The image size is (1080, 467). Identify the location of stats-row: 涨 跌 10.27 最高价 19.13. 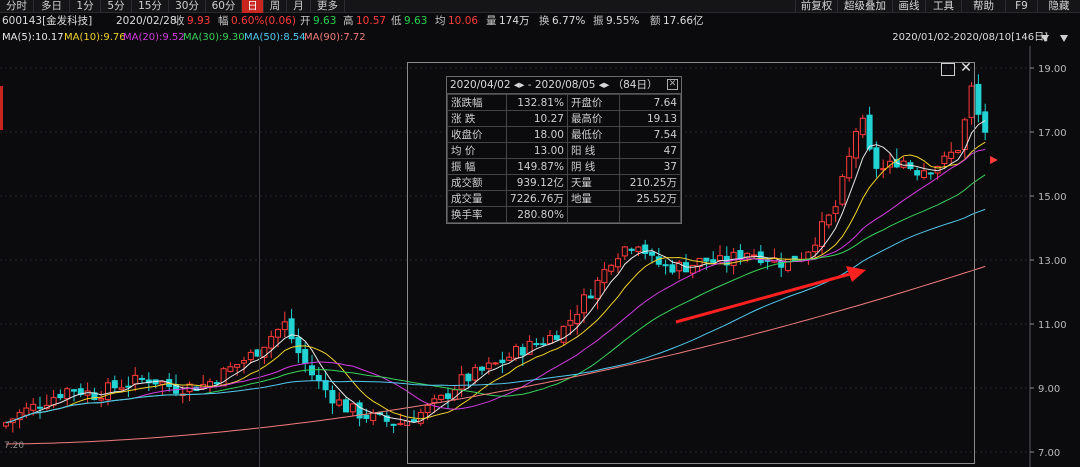
(564, 118).